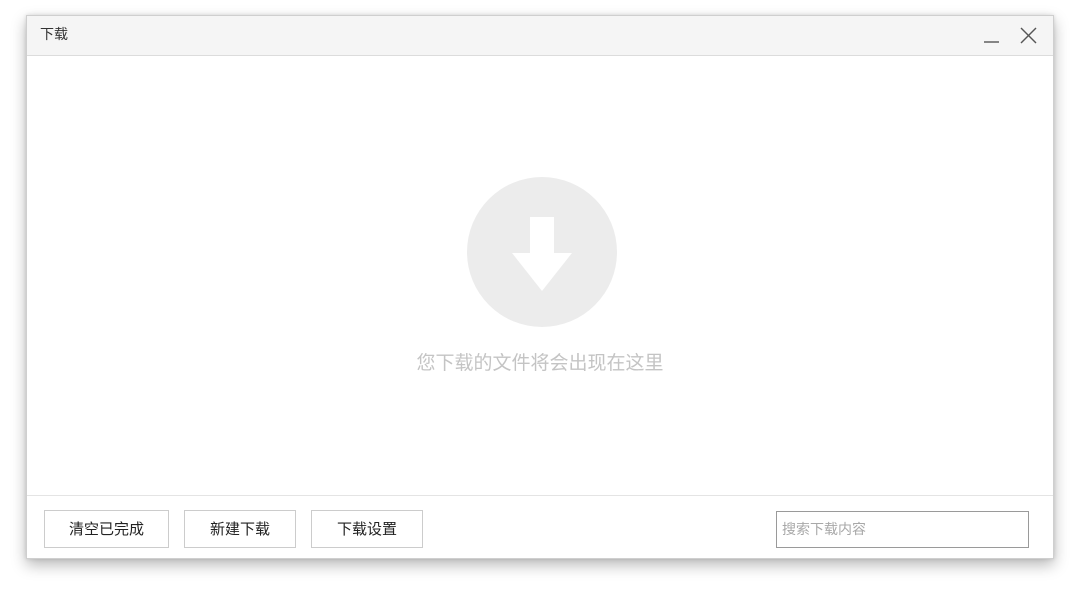 Image resolution: width=1080 pixels, height=596 pixels. I want to click on download-arrow-icon, so click(542, 254).